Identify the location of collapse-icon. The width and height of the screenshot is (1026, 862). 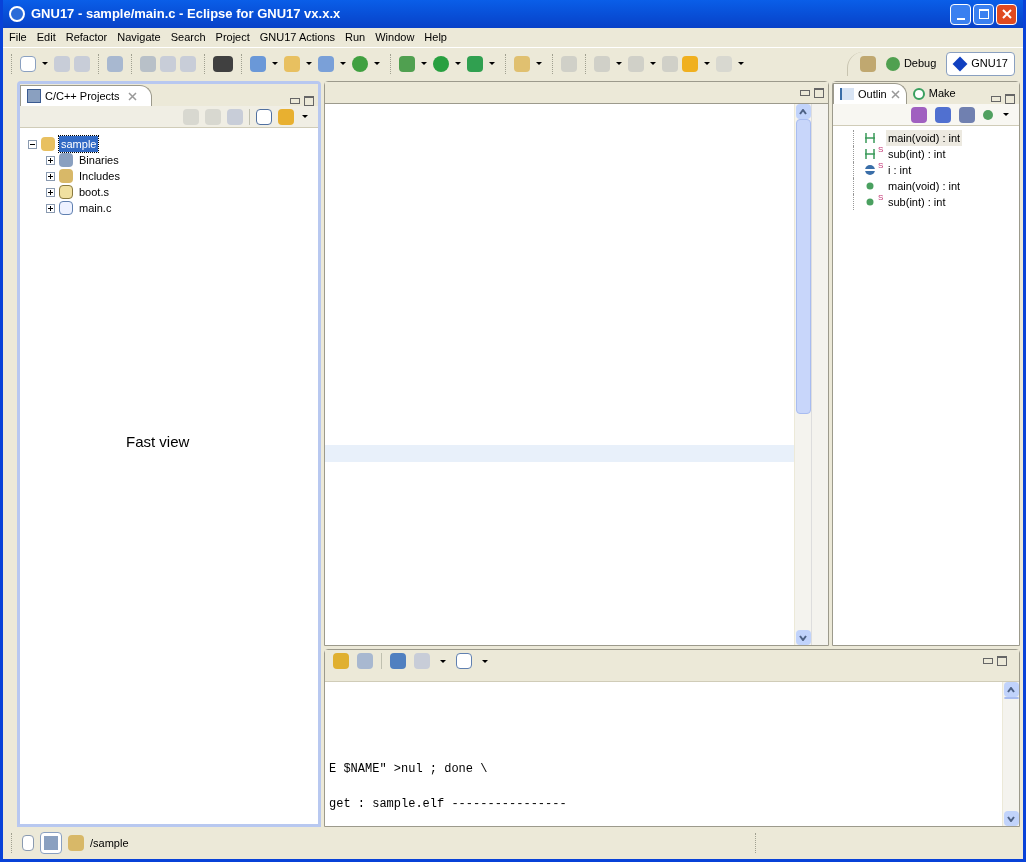
(32, 144).